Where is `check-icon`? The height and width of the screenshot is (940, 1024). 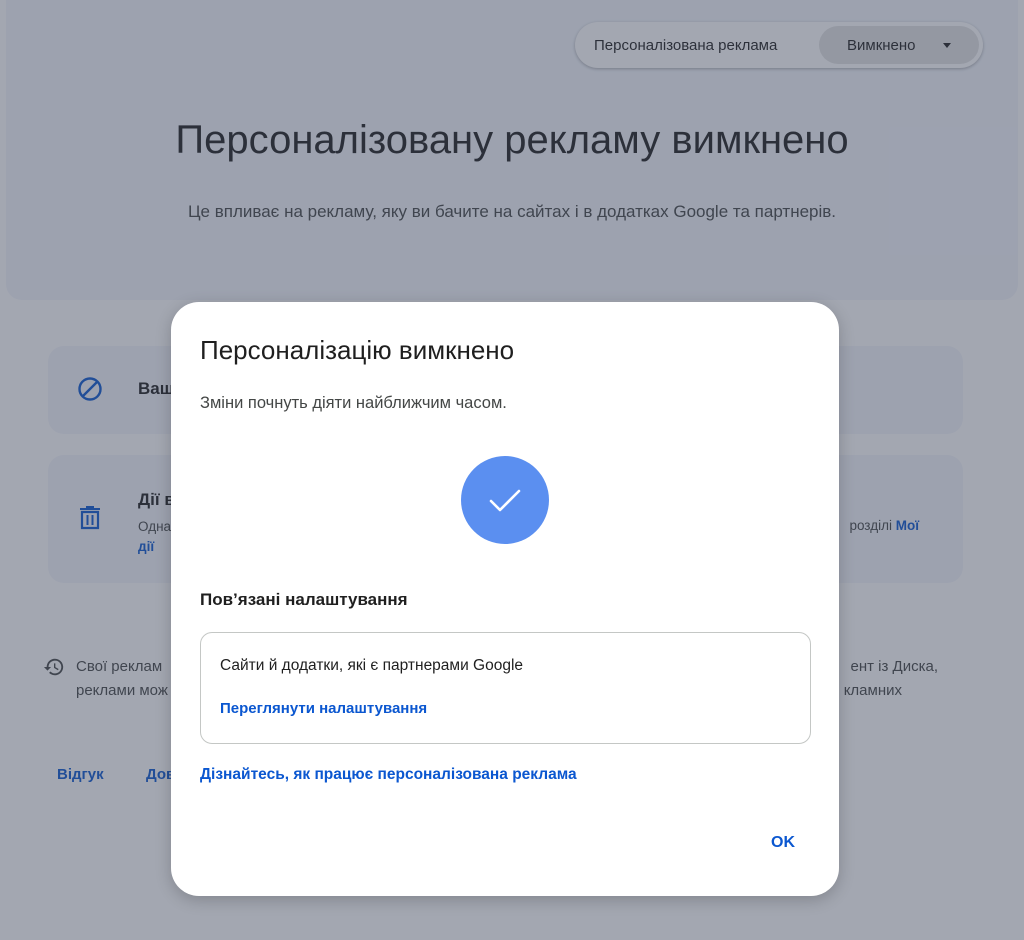
check-icon is located at coordinates (505, 500).